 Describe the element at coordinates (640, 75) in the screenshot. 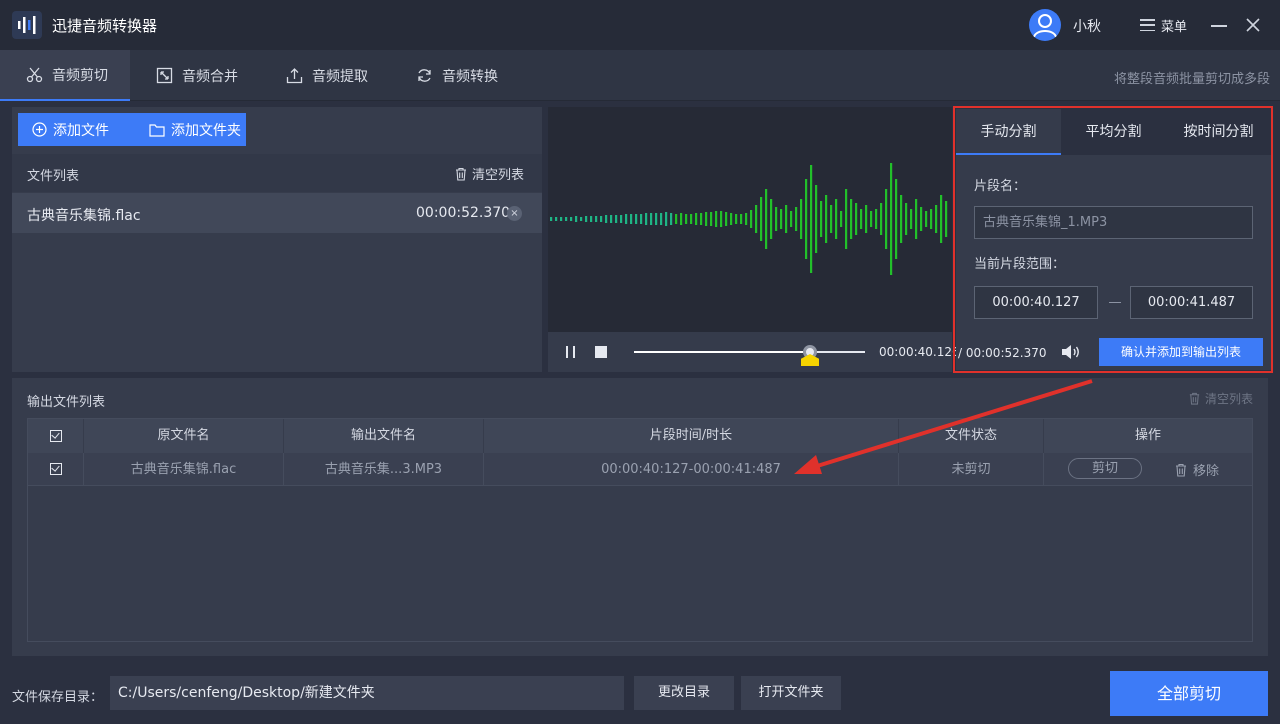

I see `tab-bar: 音频剪切 音频合并 音频提取 音频转换 将整段音频批量剪切成多段` at that location.